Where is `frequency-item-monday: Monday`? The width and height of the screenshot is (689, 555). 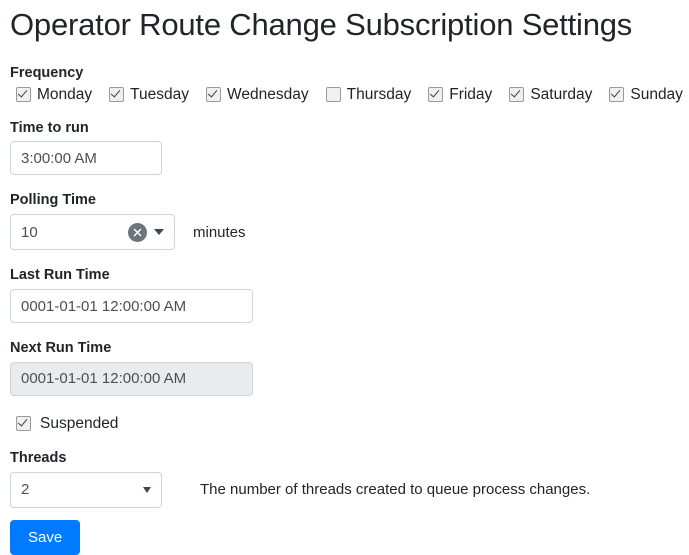
frequency-item-monday: Monday is located at coordinates (51, 95).